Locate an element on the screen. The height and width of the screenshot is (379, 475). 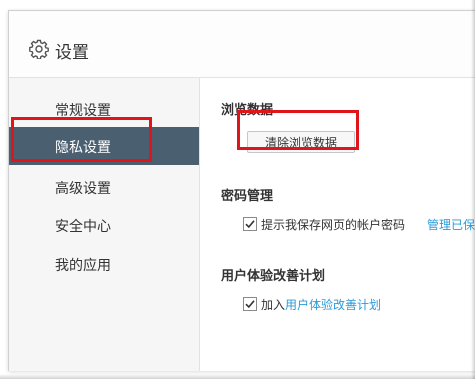
sidebar-item-label: 我的应用 is located at coordinates (83, 266).